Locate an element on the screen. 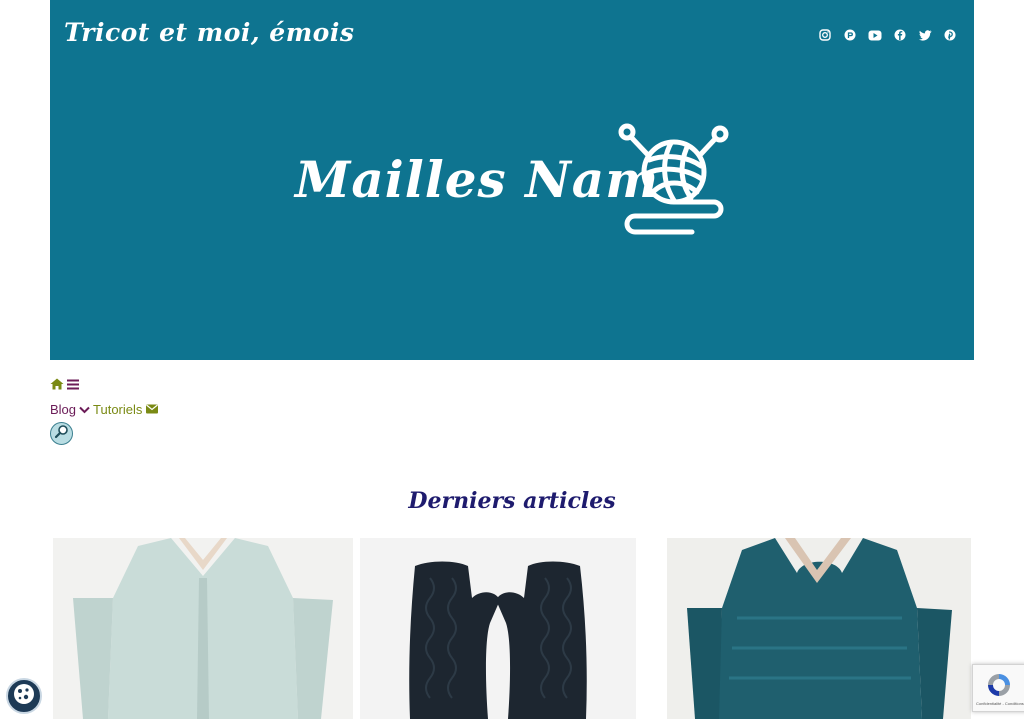 The width and height of the screenshot is (1024, 719). instagram-icon is located at coordinates (825, 35).